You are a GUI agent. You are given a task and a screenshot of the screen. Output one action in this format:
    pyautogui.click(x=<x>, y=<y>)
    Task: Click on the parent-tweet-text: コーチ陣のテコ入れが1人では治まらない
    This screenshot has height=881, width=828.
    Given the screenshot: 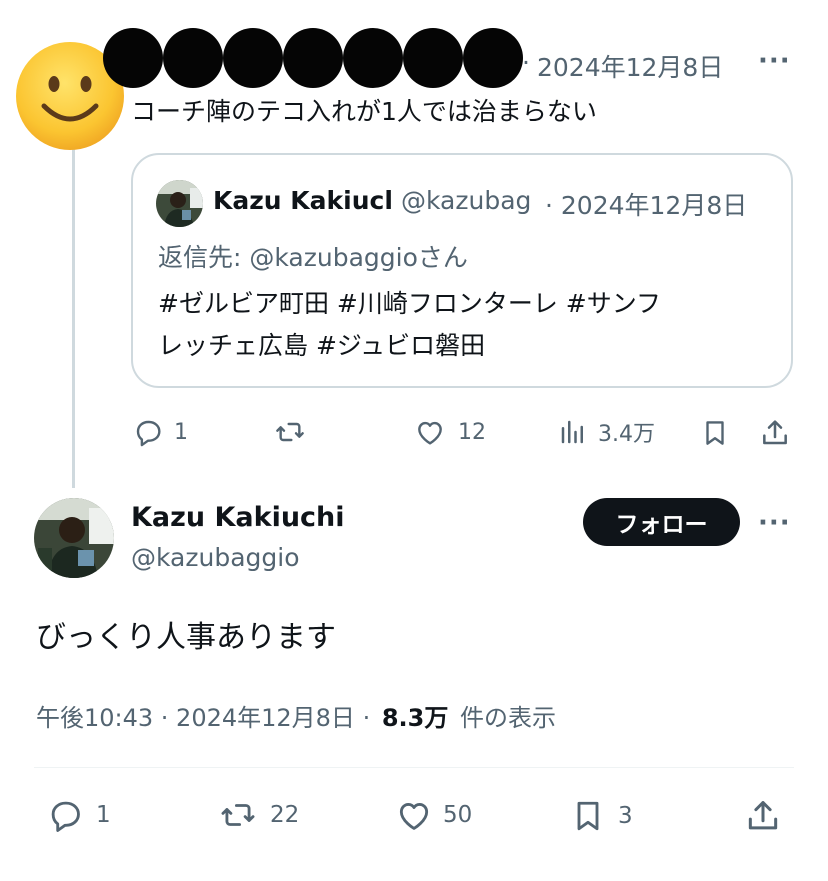 What is the action you would take?
    pyautogui.click(x=364, y=111)
    